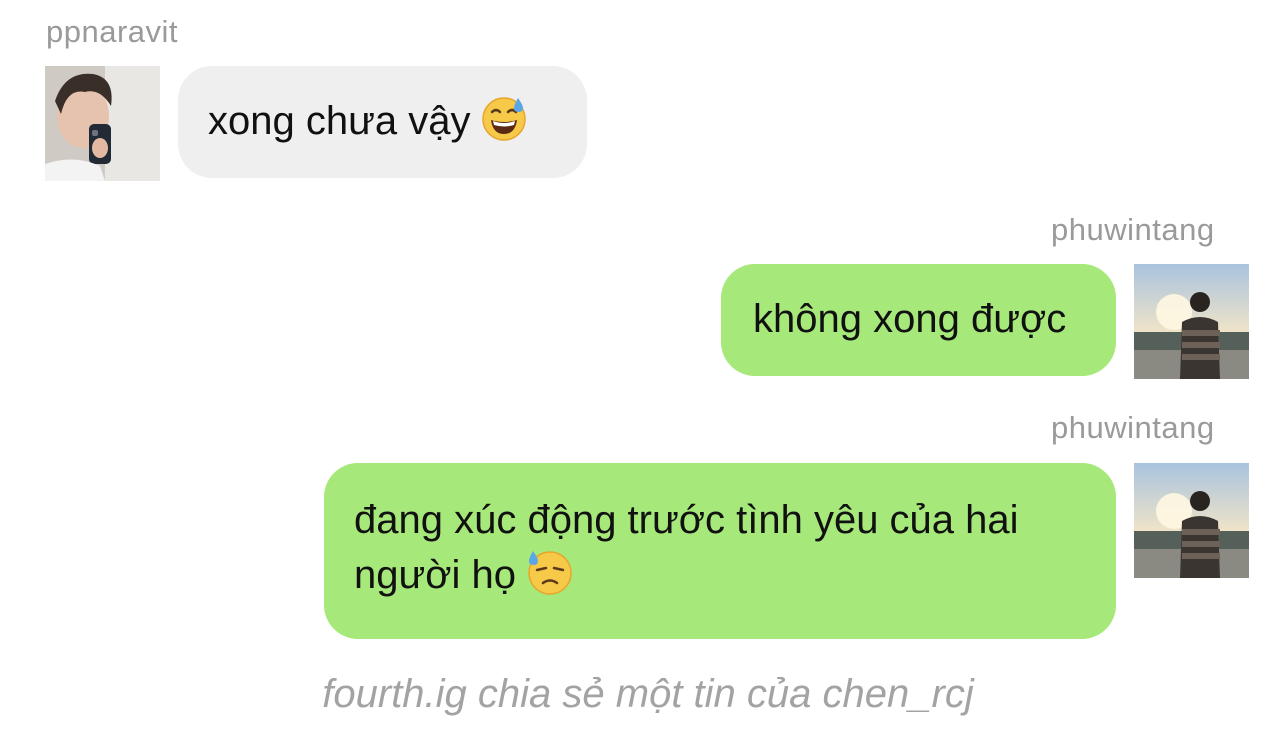 The height and width of the screenshot is (749, 1284). What do you see at coordinates (910, 319) in the screenshot?
I see `message-text: không xong được` at bounding box center [910, 319].